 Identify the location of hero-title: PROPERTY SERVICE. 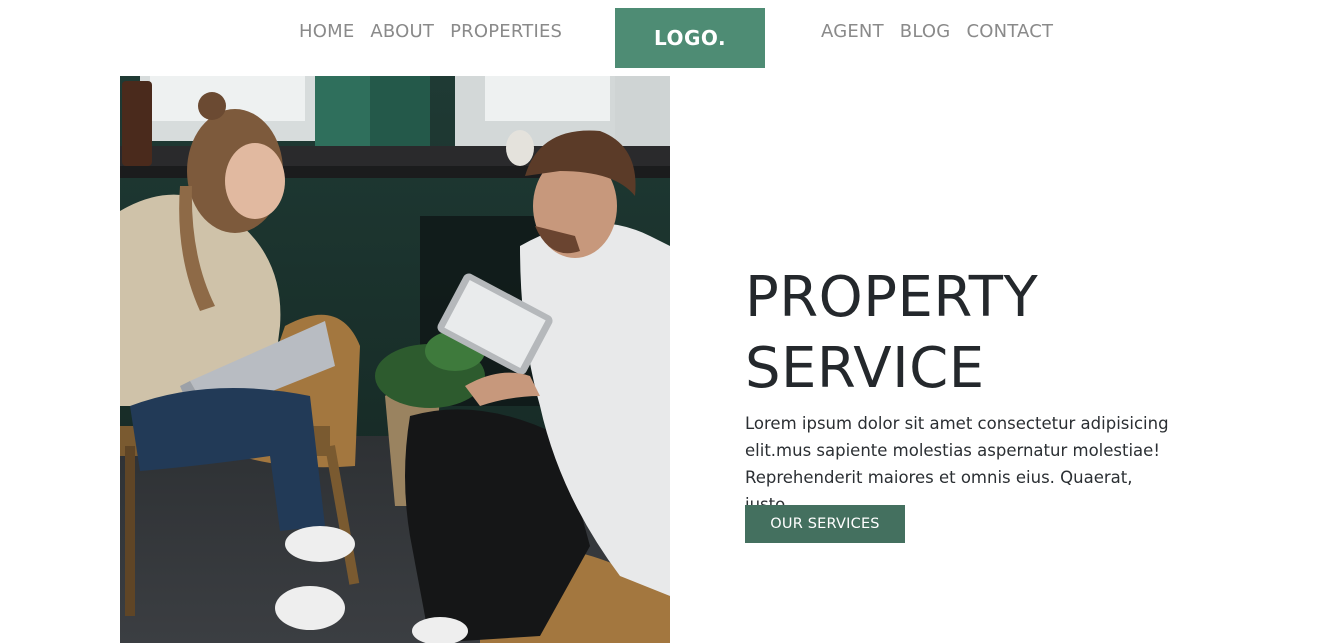
(891, 333).